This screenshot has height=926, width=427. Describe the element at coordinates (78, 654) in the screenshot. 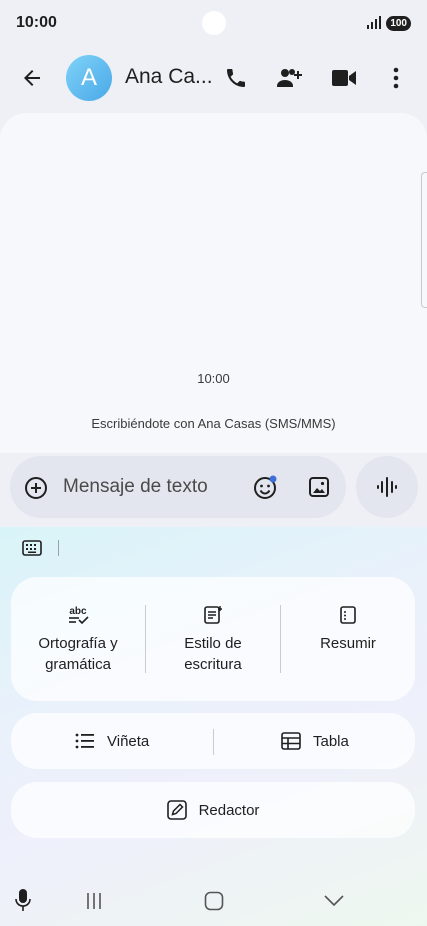

I see `tool-label: Ortografía y gramática` at that location.